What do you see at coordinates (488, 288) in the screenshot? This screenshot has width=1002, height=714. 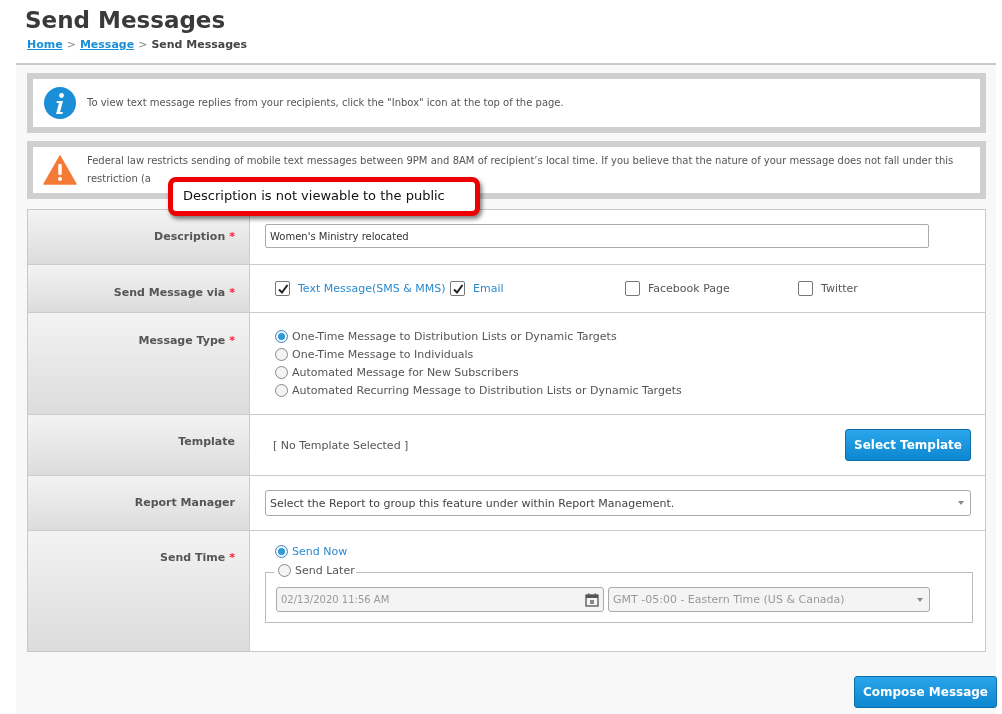 I see `checkbox-label: Email` at bounding box center [488, 288].